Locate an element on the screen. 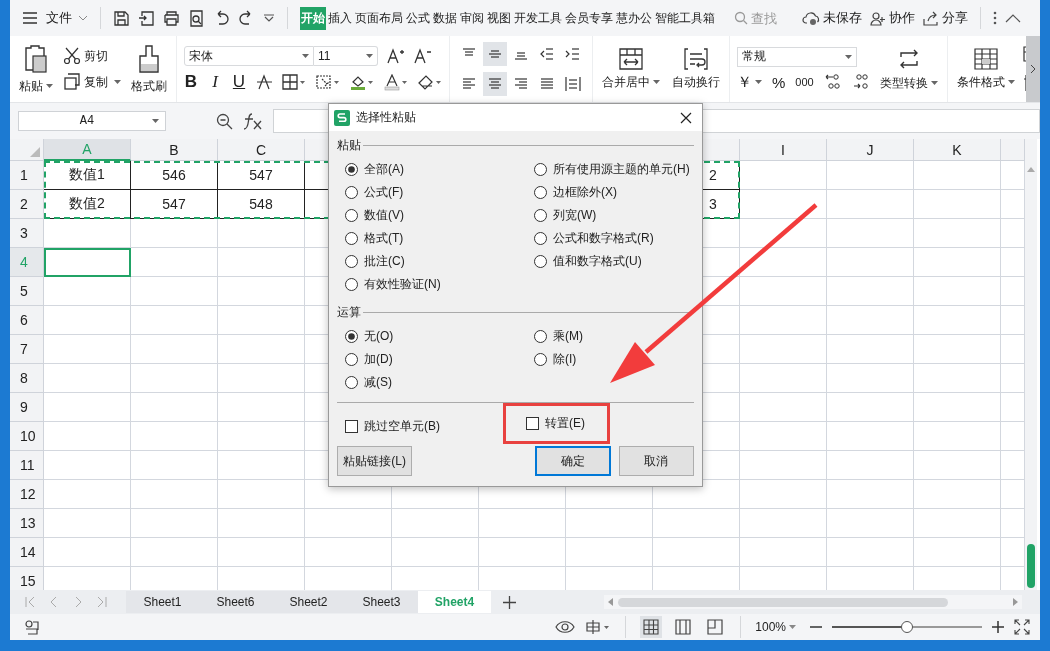 The height and width of the screenshot is (651, 1050). table-cell: 546 is located at coordinates (174, 175).